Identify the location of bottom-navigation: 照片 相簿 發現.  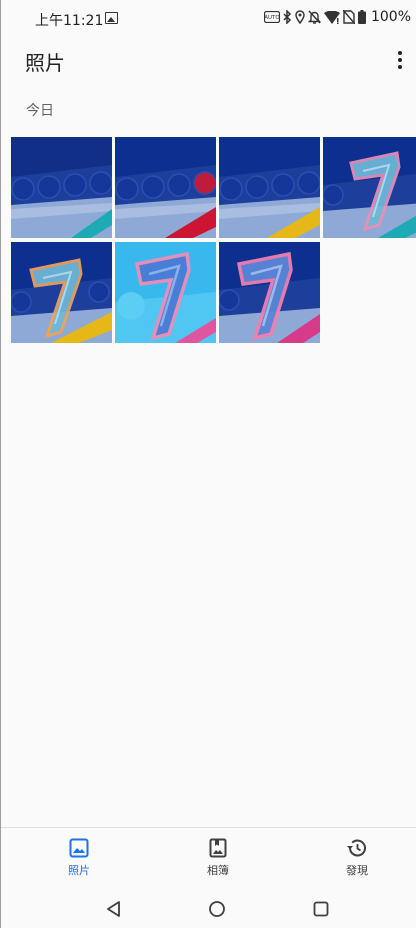
(208, 859).